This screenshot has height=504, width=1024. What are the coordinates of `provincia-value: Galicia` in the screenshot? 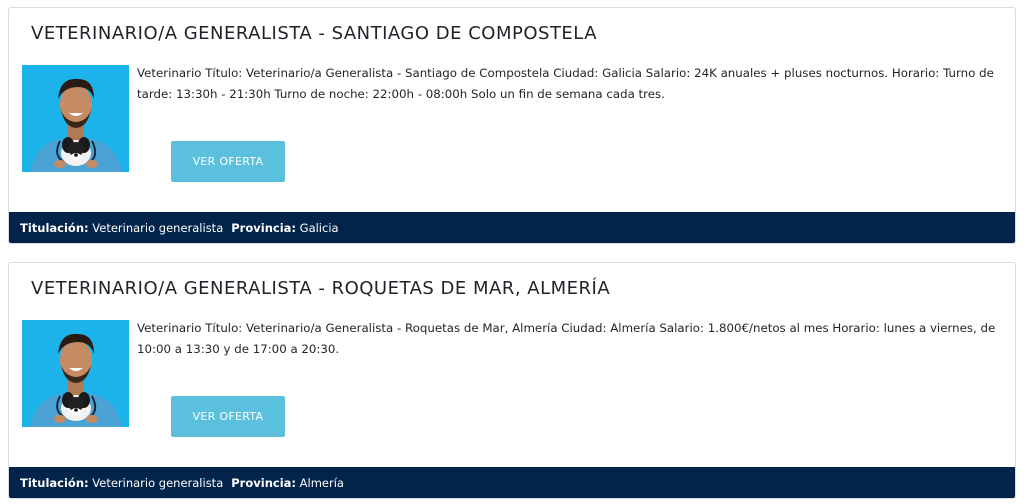 It's located at (319, 227).